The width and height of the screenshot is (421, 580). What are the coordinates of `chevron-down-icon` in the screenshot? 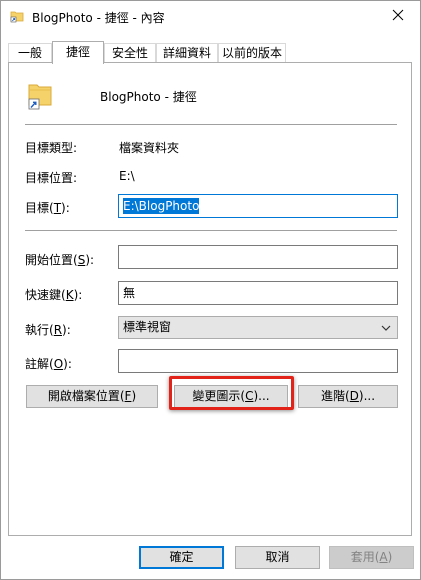 It's located at (386, 328).